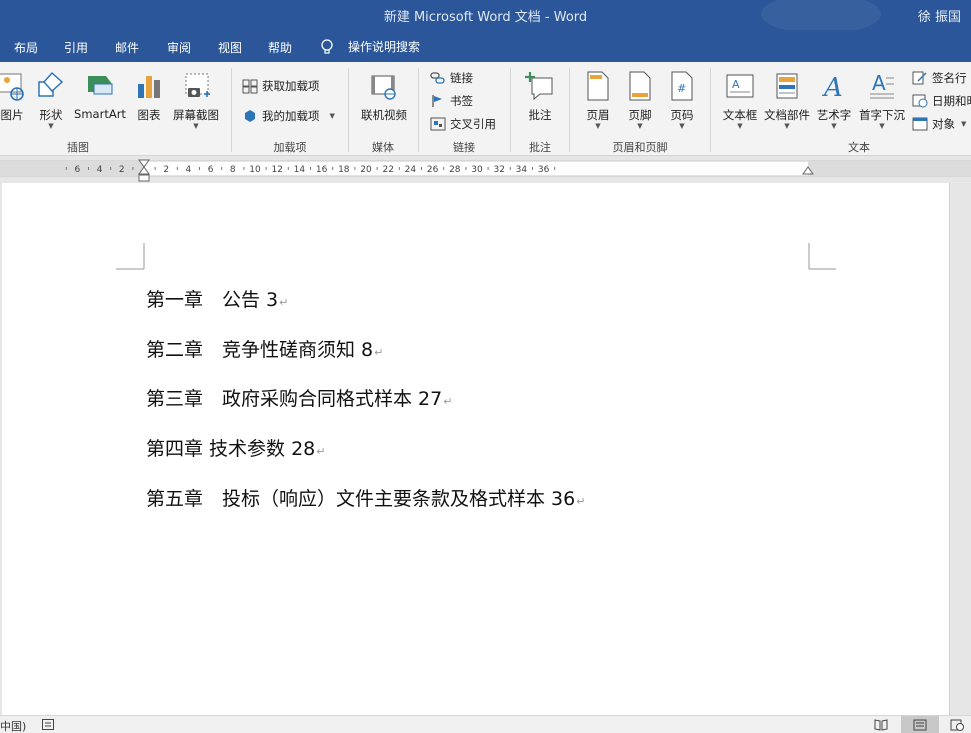 Image resolution: width=971 pixels, height=733 pixels. Describe the element at coordinates (299, 397) in the screenshot. I see `toc-line: 第三章 政府采购合同格式样本 27↵` at that location.